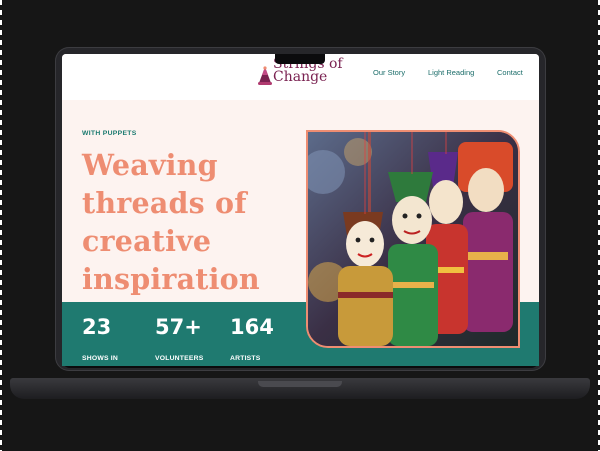  What do you see at coordinates (100, 358) in the screenshot?
I see `stat-shows-label: SHOWS IN` at bounding box center [100, 358].